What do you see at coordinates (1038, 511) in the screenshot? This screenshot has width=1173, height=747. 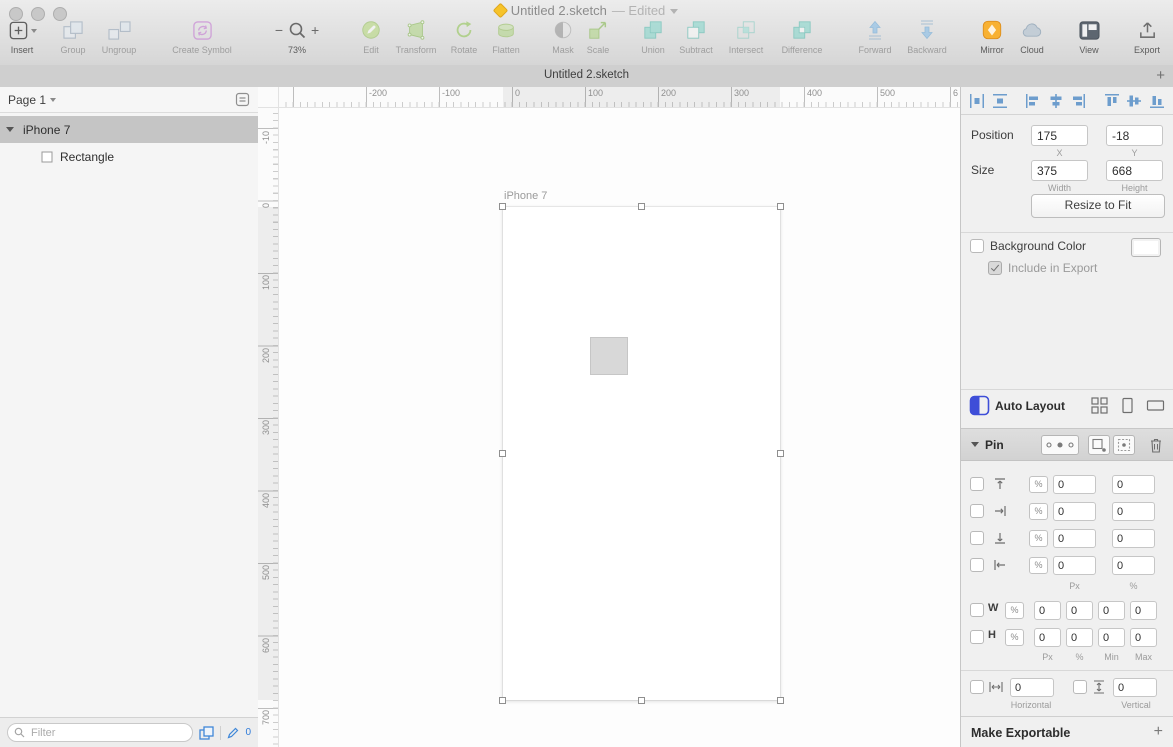 I see `pin-right-percent-toggle: %` at bounding box center [1038, 511].